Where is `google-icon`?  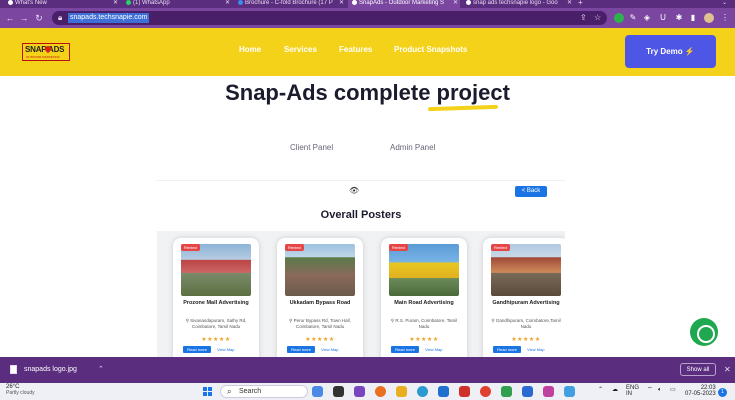 google-icon is located at coordinates (468, 2).